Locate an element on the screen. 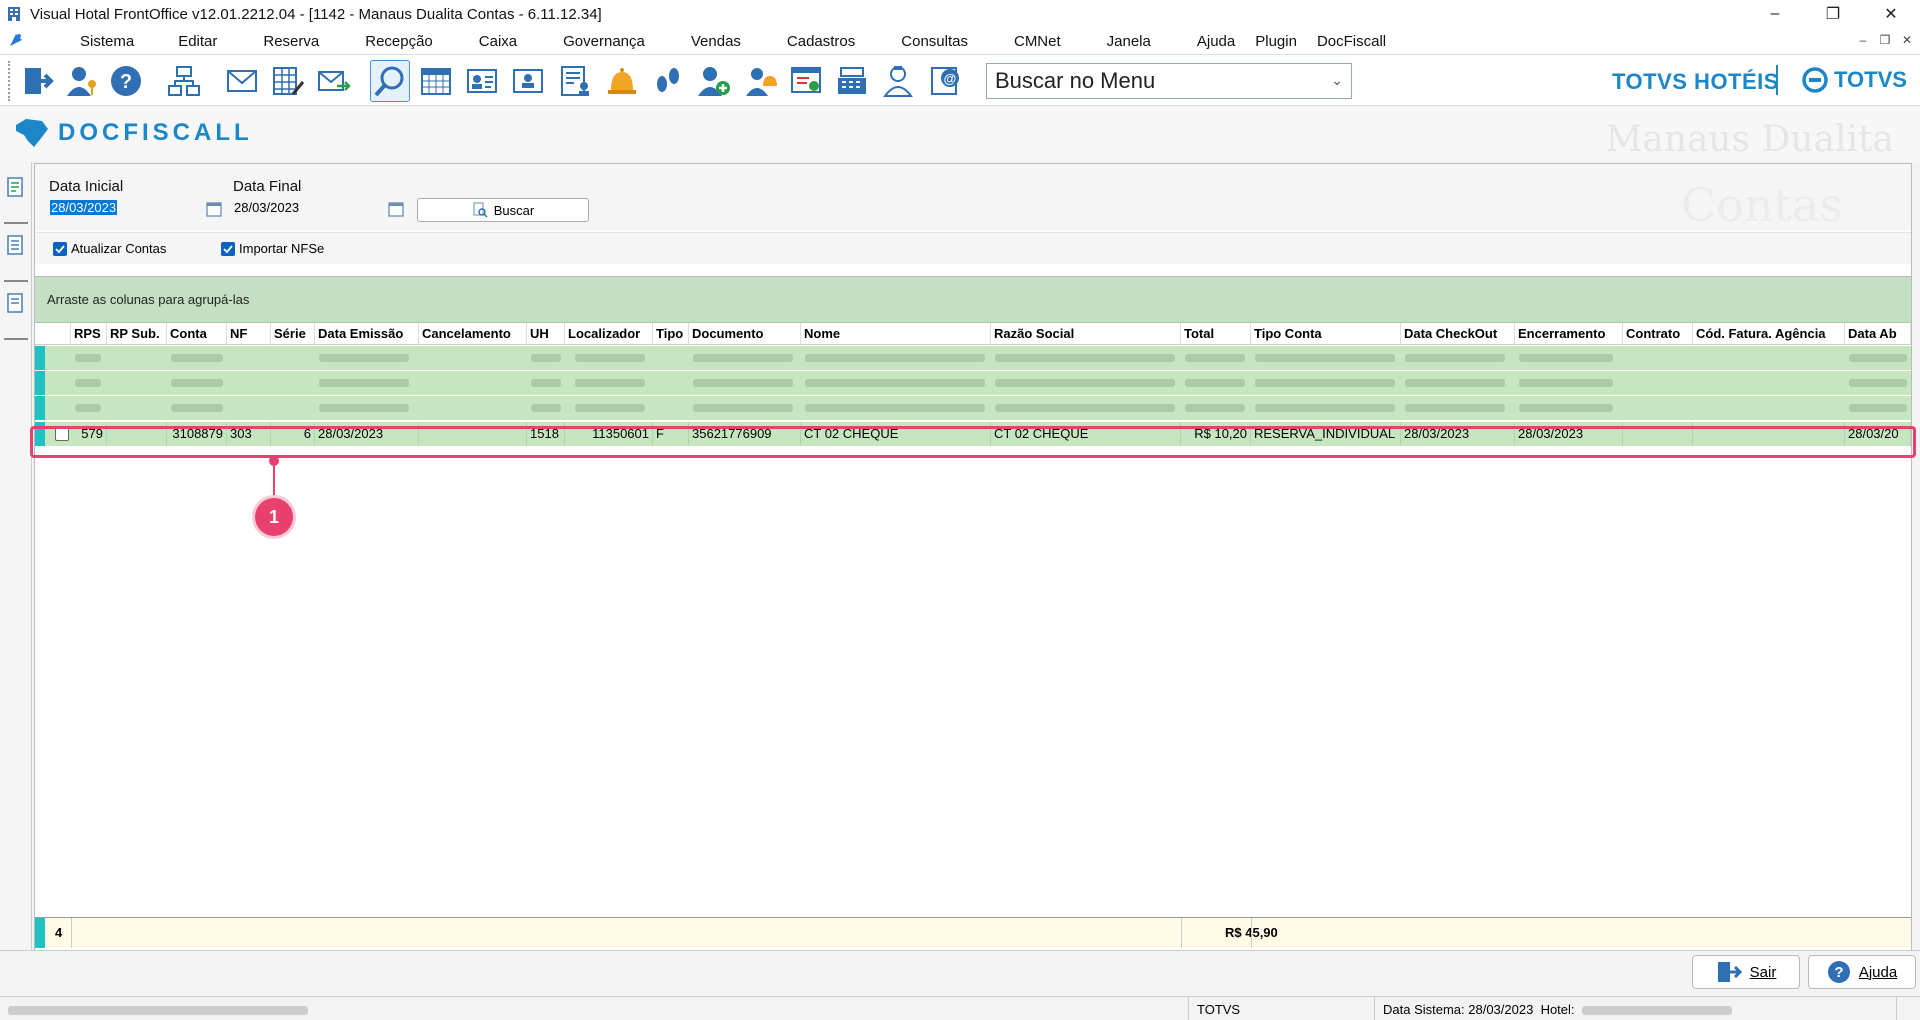  status-bar: TOTVS Data Sistema: 28/03/2023 Hotel: is located at coordinates (960, 1008).